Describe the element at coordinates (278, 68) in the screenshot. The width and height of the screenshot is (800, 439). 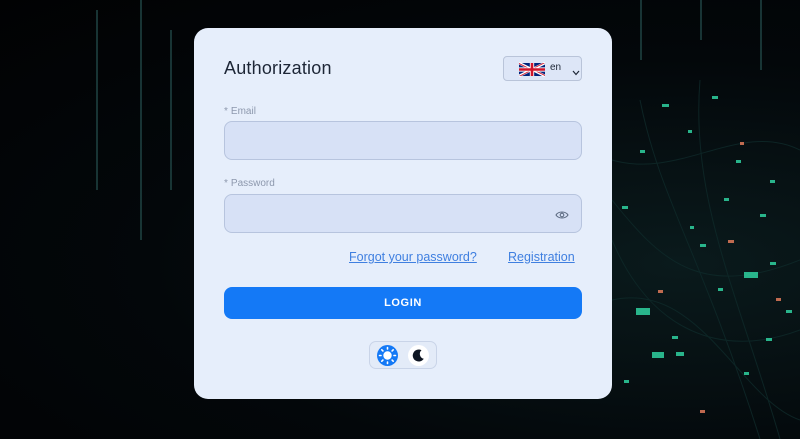
I see `page-title: Authorization` at that location.